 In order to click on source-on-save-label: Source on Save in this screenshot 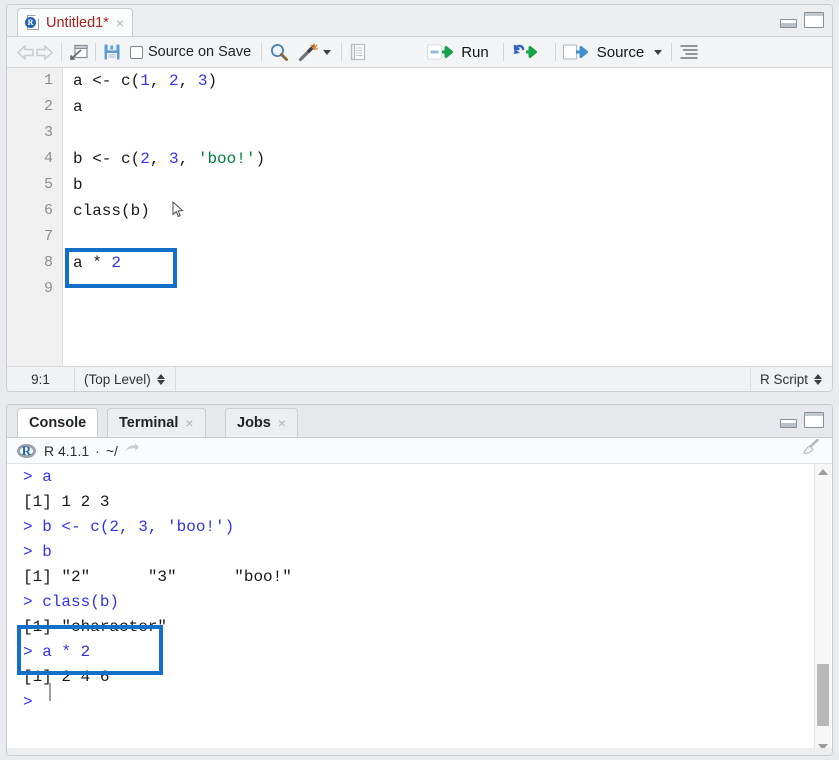, I will do `click(200, 52)`.